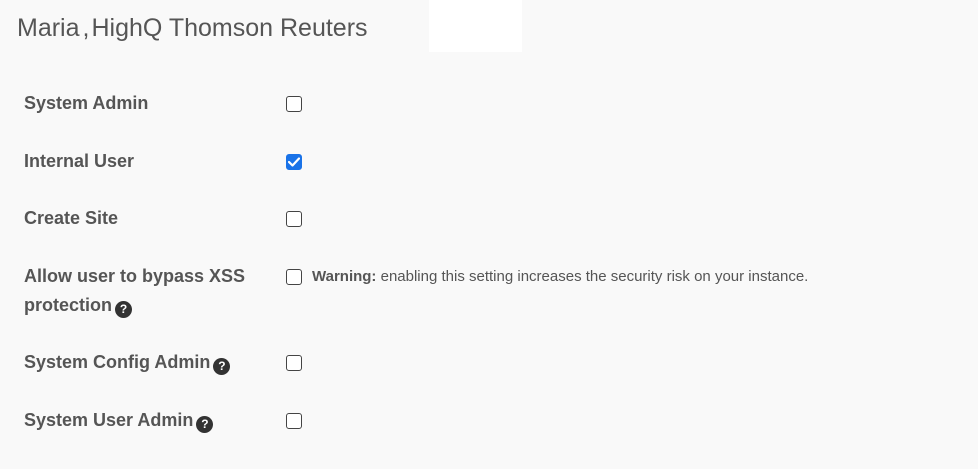  Describe the element at coordinates (79, 161) in the screenshot. I see `internal-user-label: Internal User` at that location.